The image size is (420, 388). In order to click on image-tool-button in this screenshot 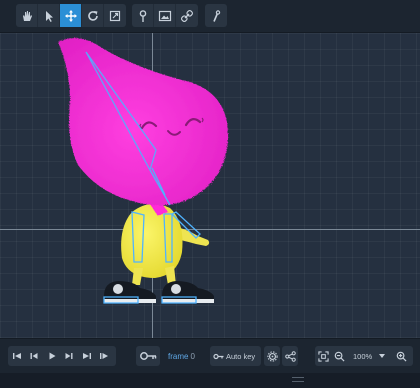, I will do `click(165, 15)`.